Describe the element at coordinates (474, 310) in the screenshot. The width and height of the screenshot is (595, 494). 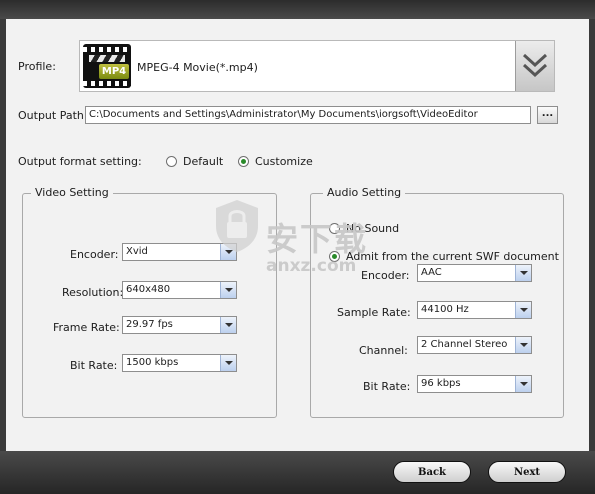
I see `sample-rate-select: 44100 Hz` at that location.